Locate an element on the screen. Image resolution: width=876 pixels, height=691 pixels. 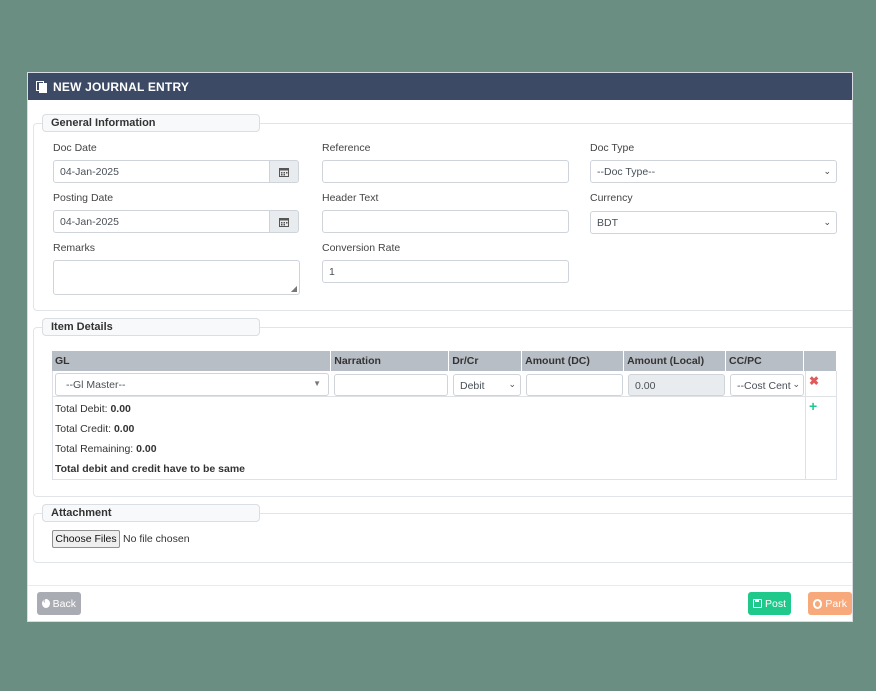
posting-date-calendar-button is located at coordinates (284, 221).